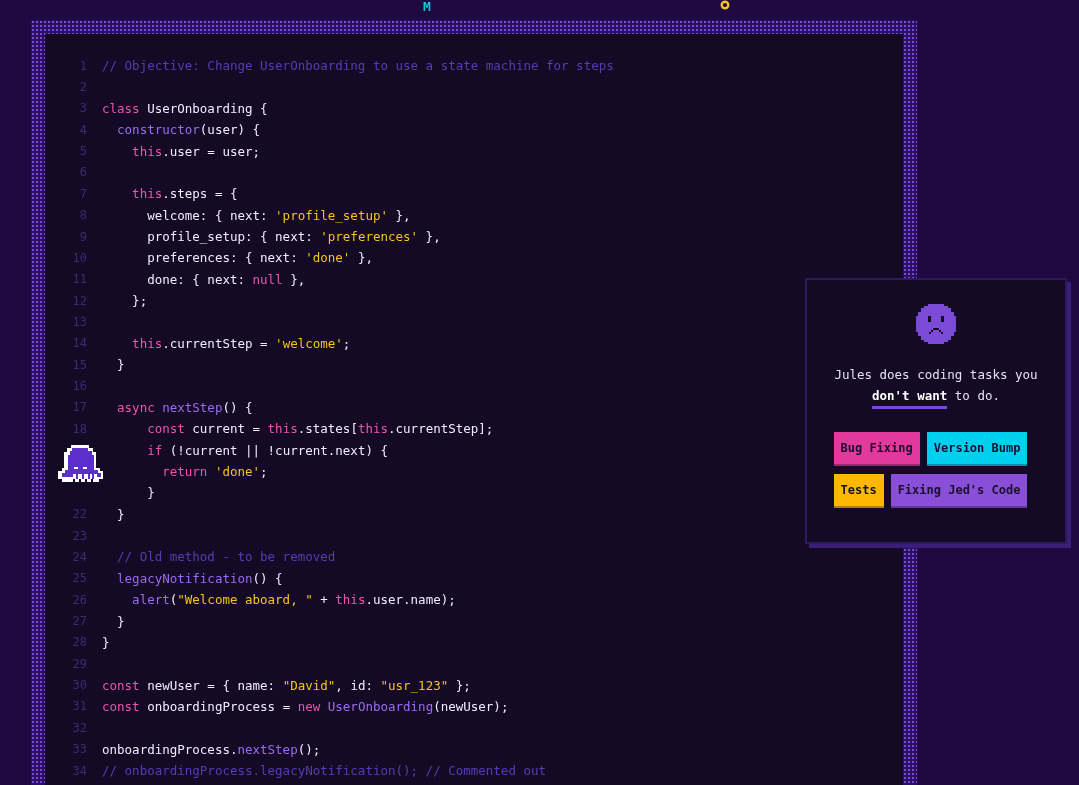 Image resolution: width=1079 pixels, height=785 pixels. What do you see at coordinates (259, 258) in the screenshot?
I see `code-line: preferences: { next: 'done' },` at bounding box center [259, 258].